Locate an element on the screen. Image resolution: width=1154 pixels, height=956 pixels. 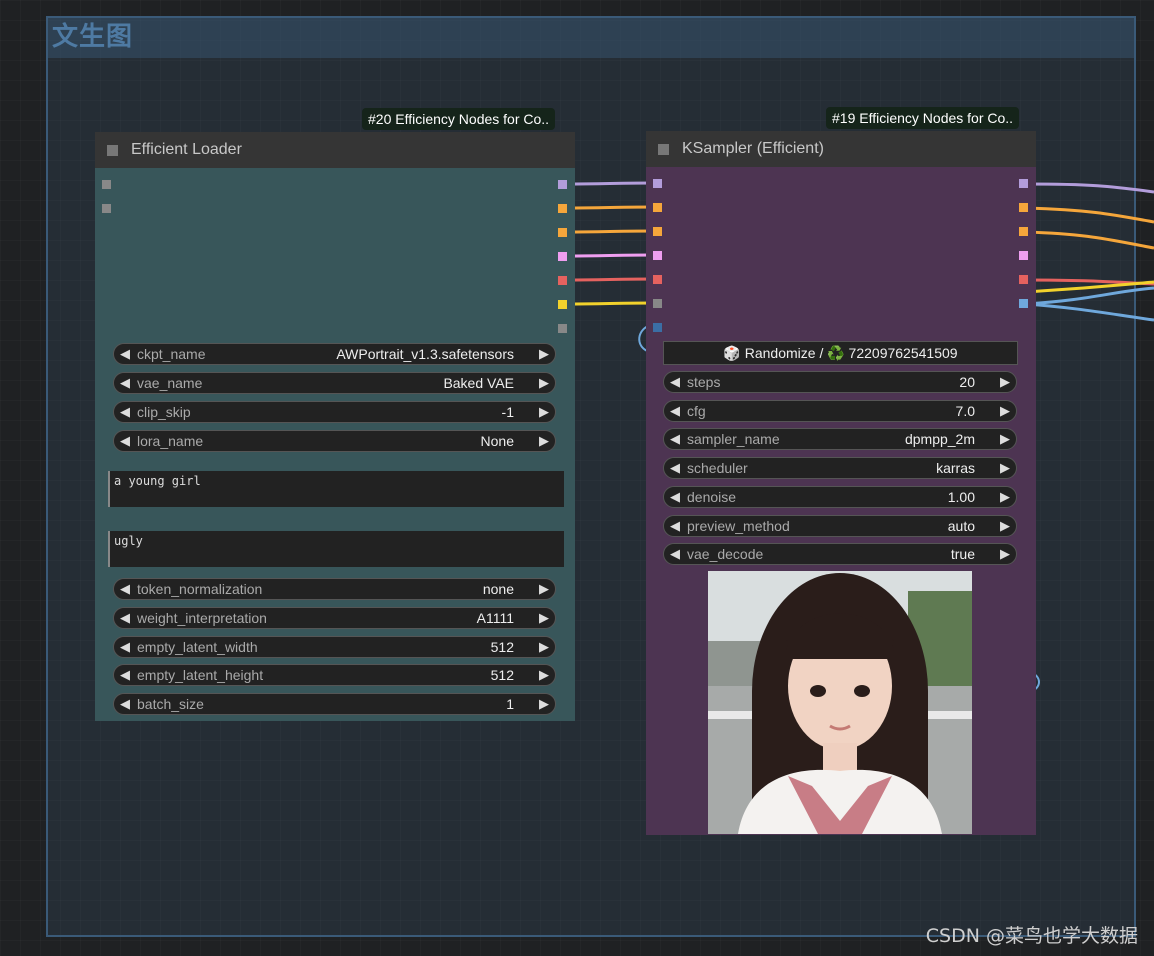
widget-empty-latent-height: ◀ empty_latent_height 512 ▶ is located at coordinates (334, 675).